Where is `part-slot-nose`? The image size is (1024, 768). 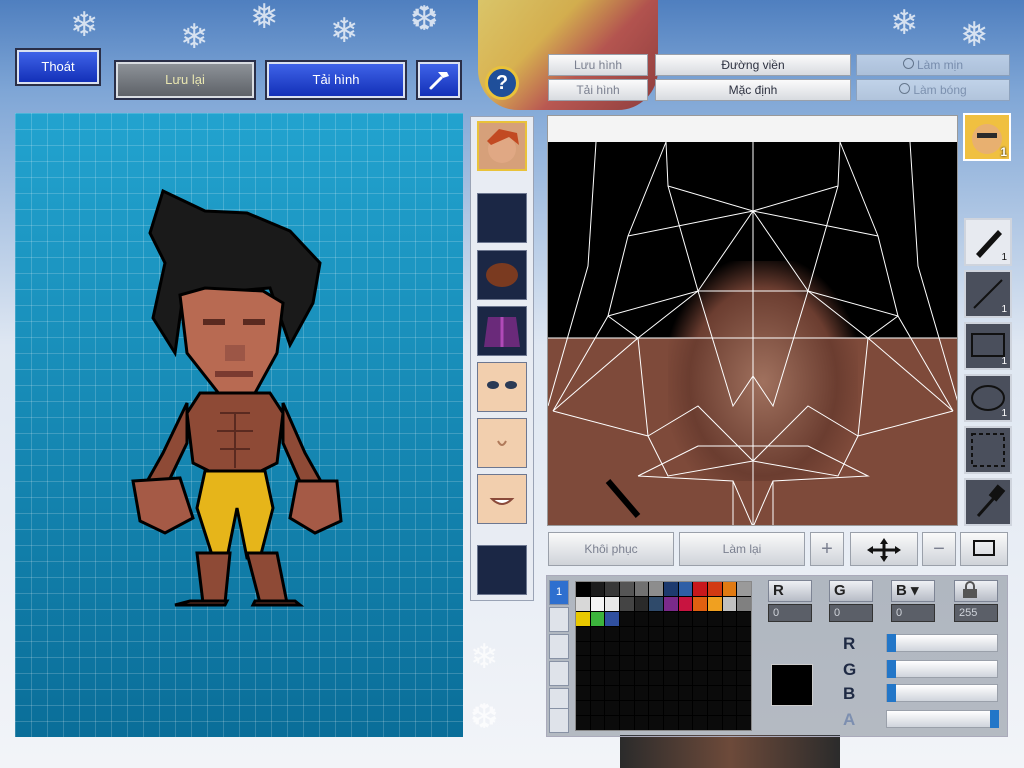
part-slot-nose is located at coordinates (502, 443).